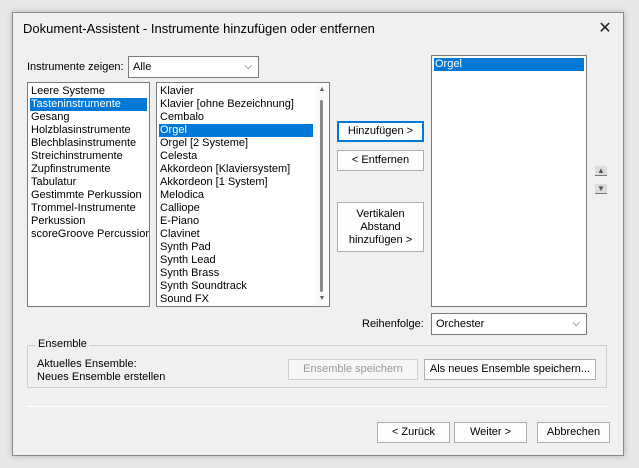 This screenshot has width=639, height=468. What do you see at coordinates (236, 273) in the screenshot?
I see `instrument-list-item: Synth Brass` at bounding box center [236, 273].